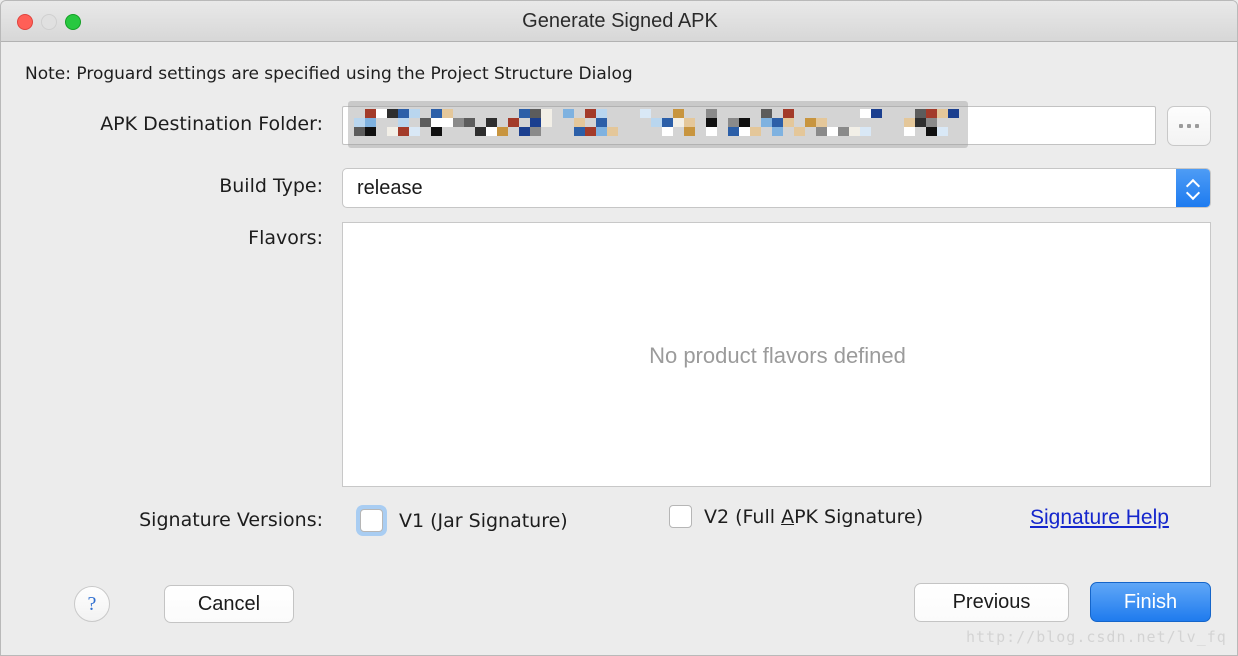  What do you see at coordinates (991, 602) in the screenshot?
I see `previous-button: Previous` at bounding box center [991, 602].